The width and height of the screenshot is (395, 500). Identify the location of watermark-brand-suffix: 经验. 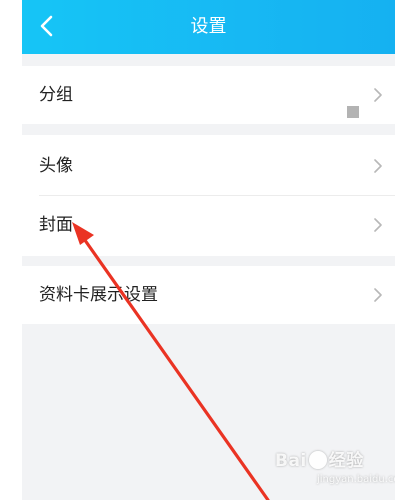
(346, 461).